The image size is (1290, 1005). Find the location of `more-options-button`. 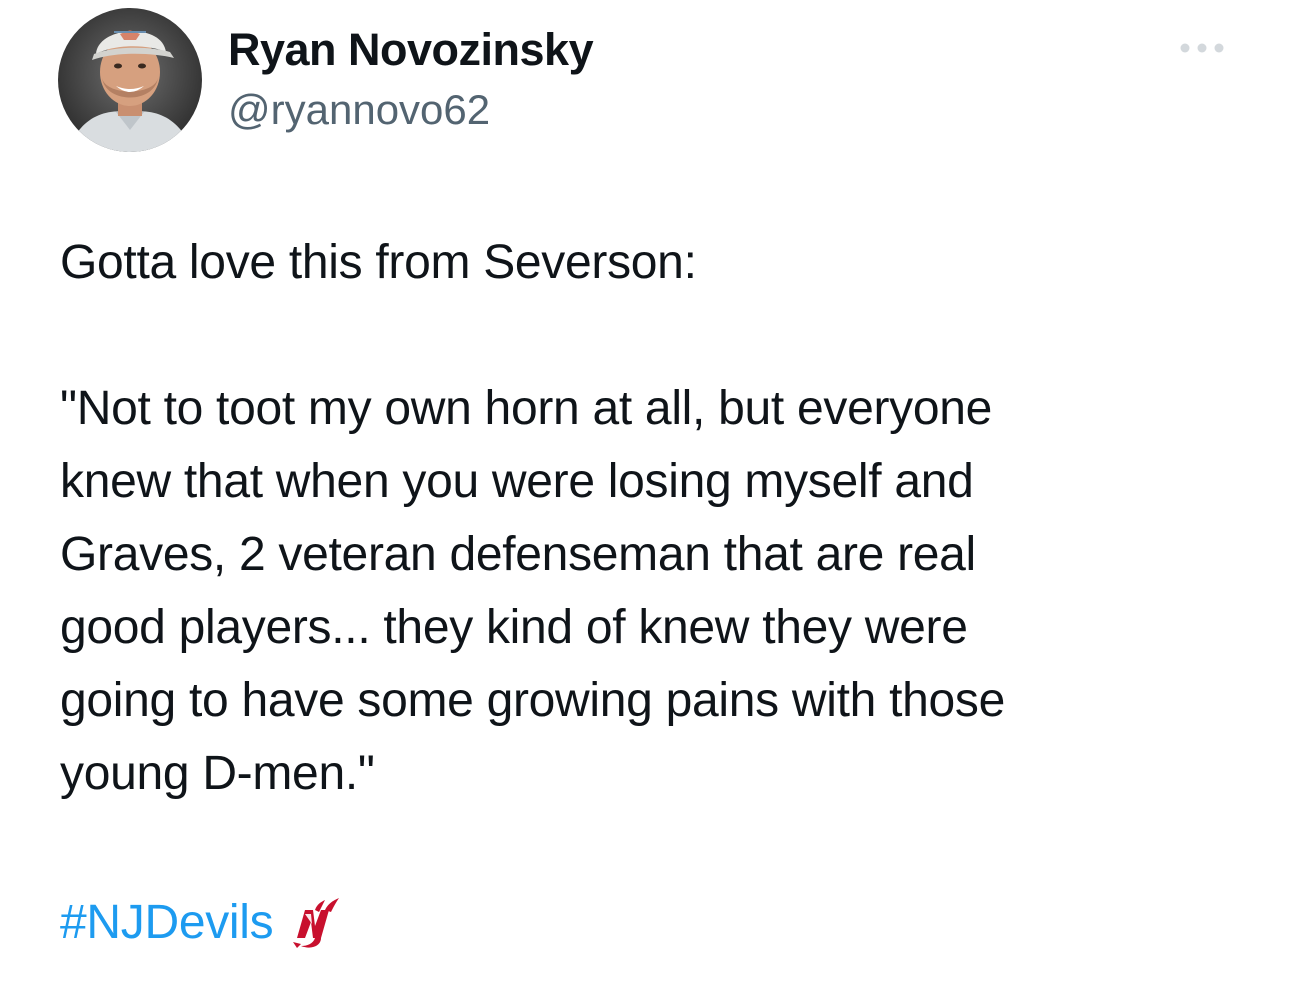

more-options-button is located at coordinates (1202, 48).